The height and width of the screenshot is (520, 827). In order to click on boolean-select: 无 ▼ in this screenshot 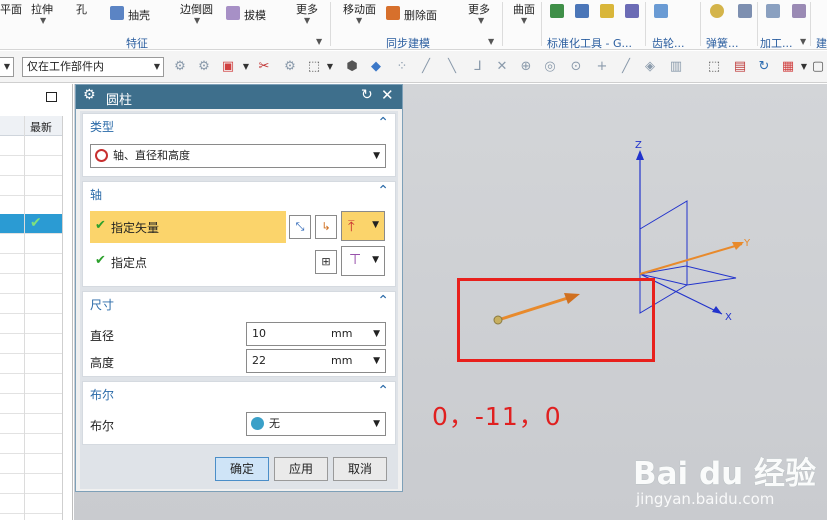, I will do `click(316, 424)`.